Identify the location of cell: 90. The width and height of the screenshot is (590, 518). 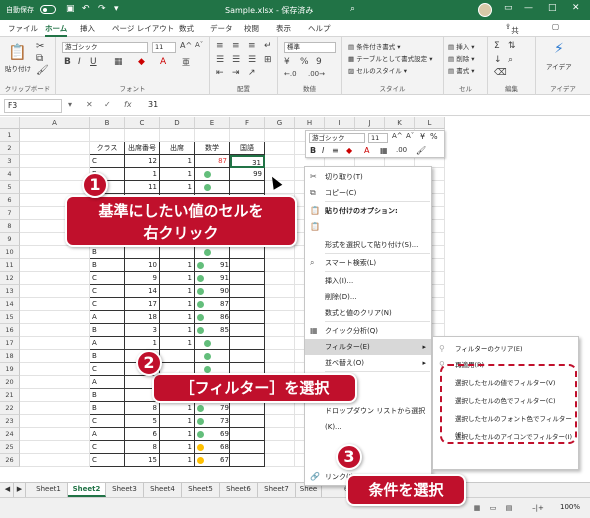
(212, 291).